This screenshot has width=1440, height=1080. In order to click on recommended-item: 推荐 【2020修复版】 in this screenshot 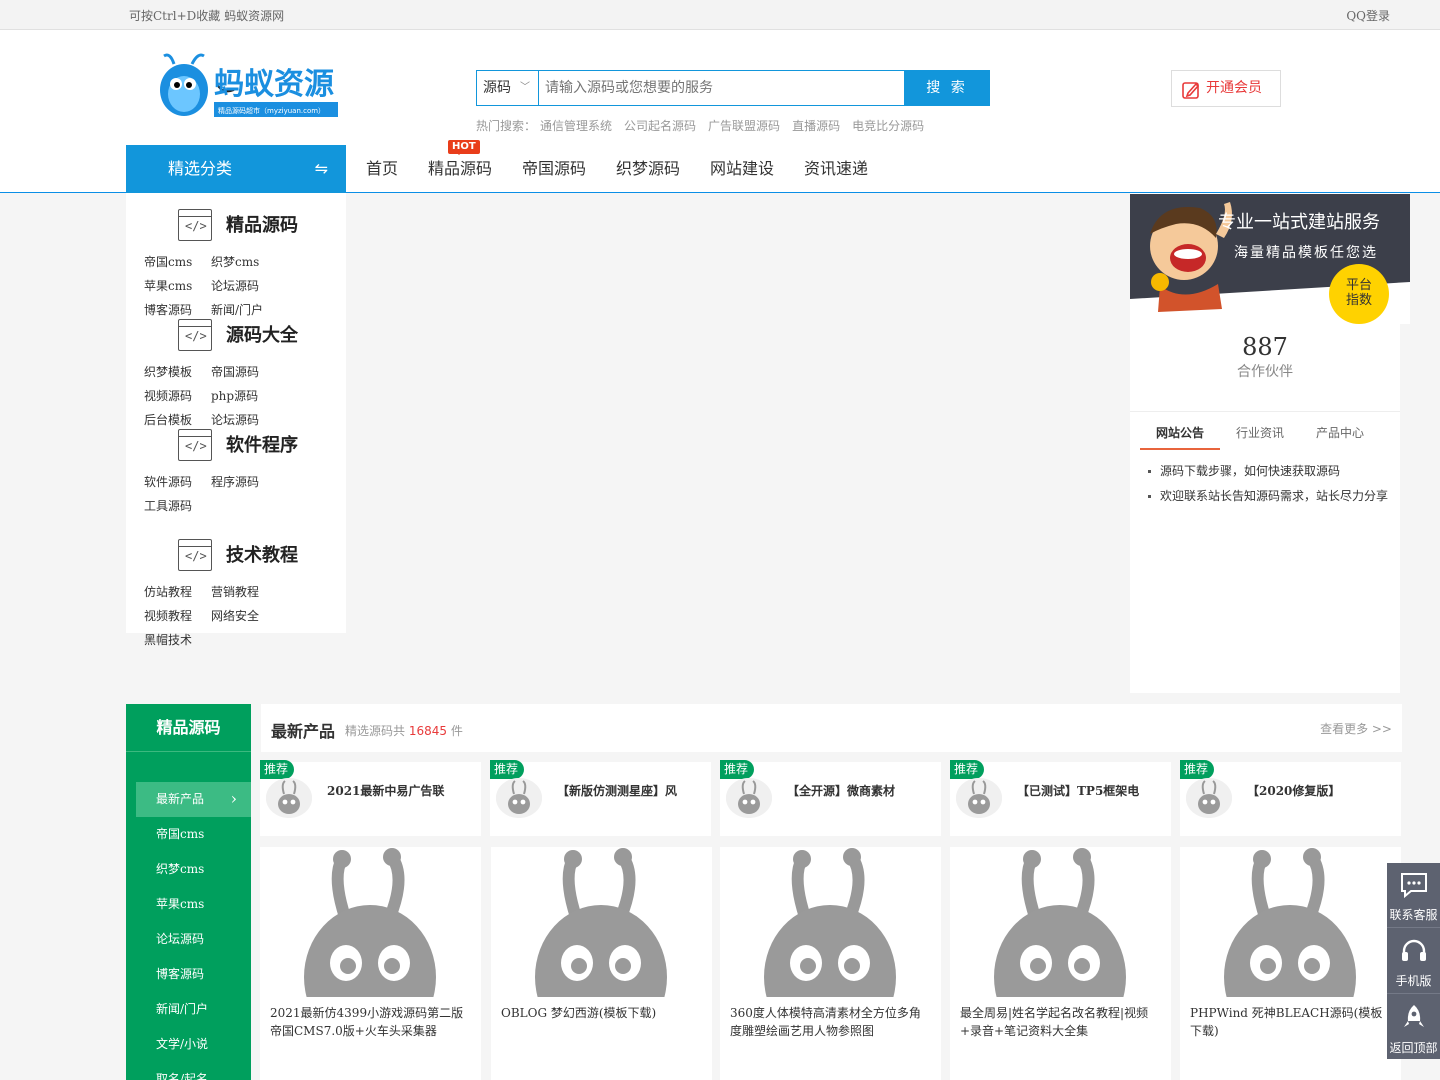, I will do `click(1290, 798)`.